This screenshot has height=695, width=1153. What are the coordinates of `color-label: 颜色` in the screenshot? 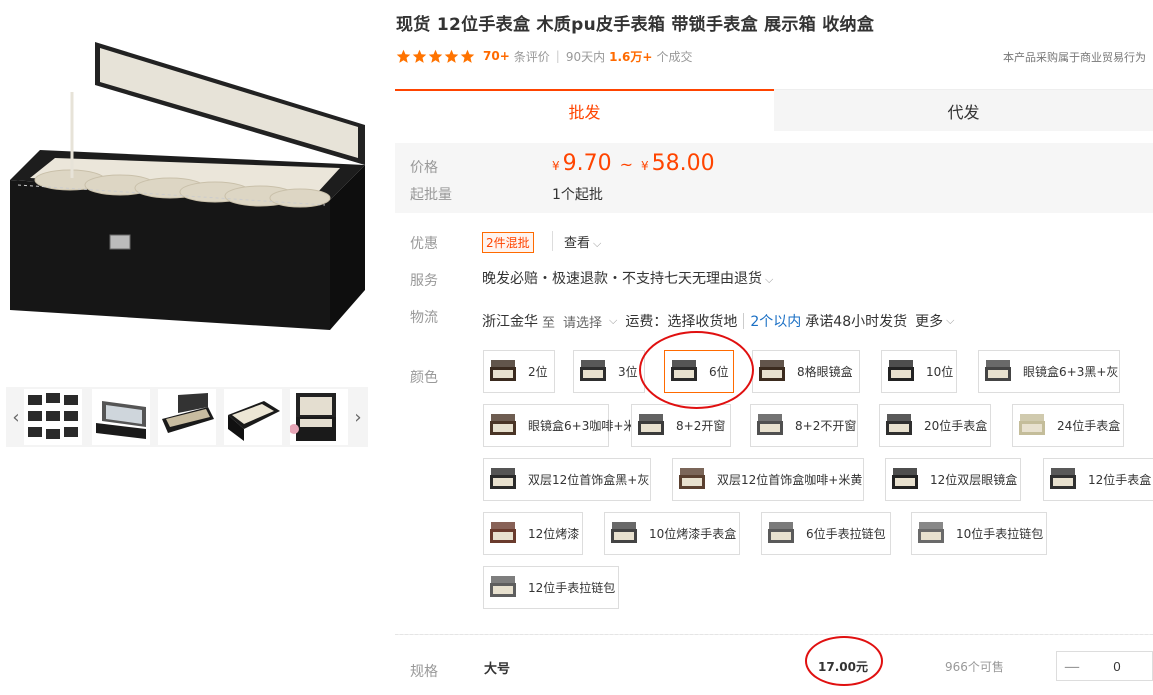 It's located at (424, 378).